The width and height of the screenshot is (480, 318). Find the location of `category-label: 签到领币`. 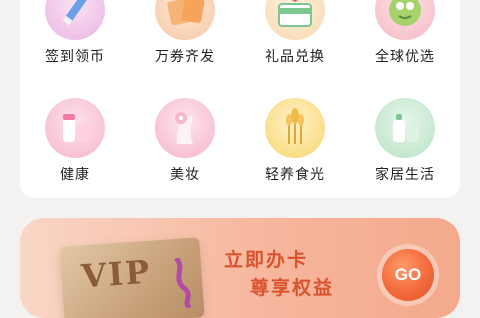

category-label: 签到领币 is located at coordinates (75, 57).